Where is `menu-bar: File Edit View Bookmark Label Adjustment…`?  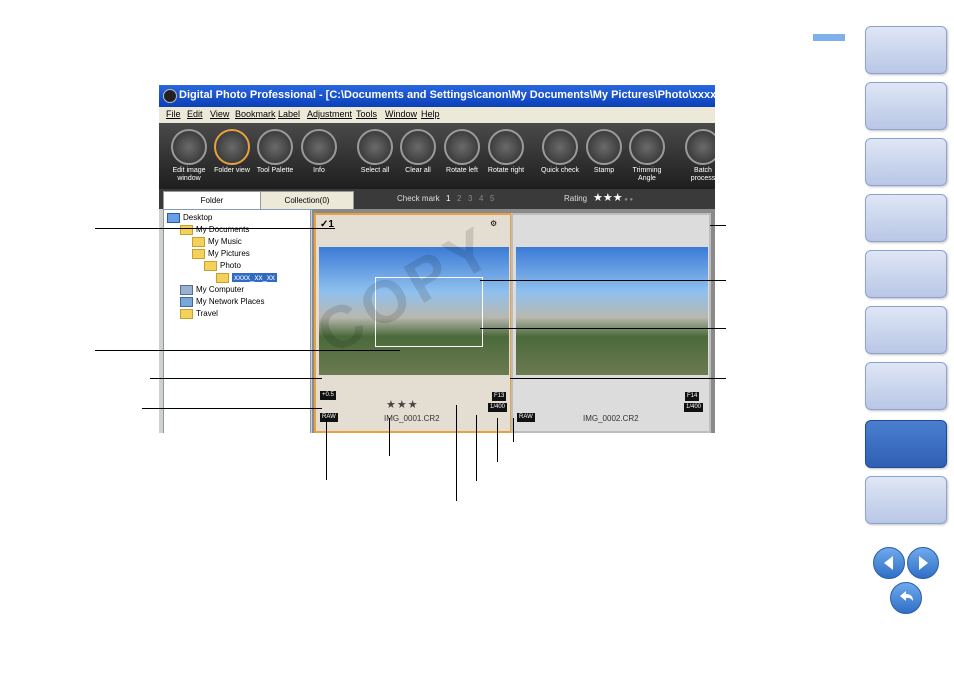 menu-bar: File Edit View Bookmark Label Adjustment… is located at coordinates (437, 115).